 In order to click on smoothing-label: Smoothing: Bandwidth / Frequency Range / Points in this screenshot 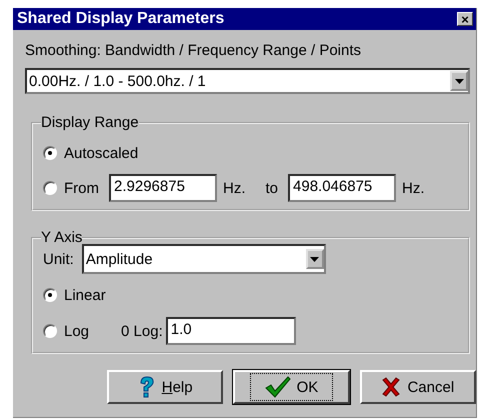, I will do `click(193, 51)`.